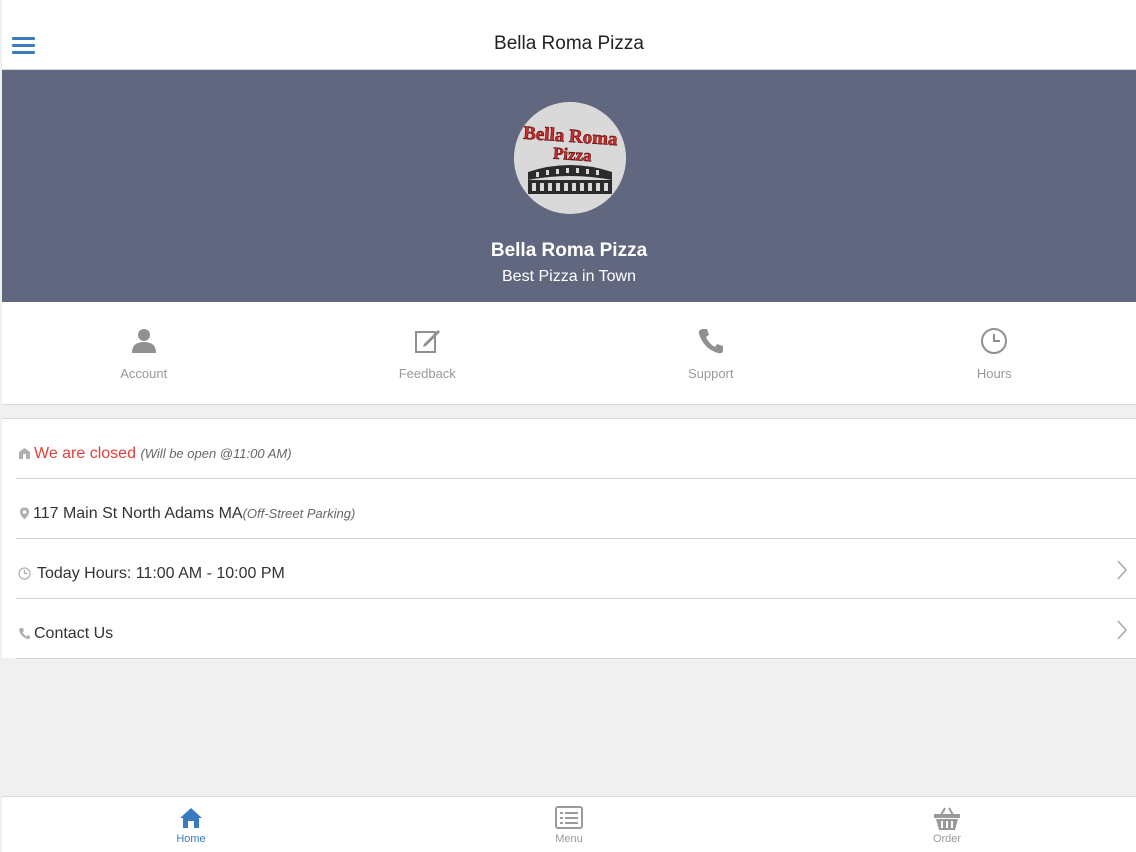  I want to click on quick-action-label: Feedback, so click(427, 373).